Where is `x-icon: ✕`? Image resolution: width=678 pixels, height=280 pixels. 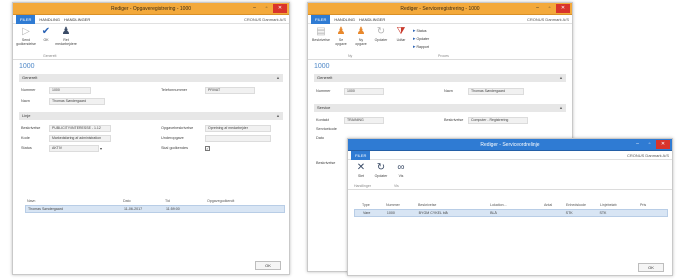
x-icon: ✕ is located at coordinates (361, 167).